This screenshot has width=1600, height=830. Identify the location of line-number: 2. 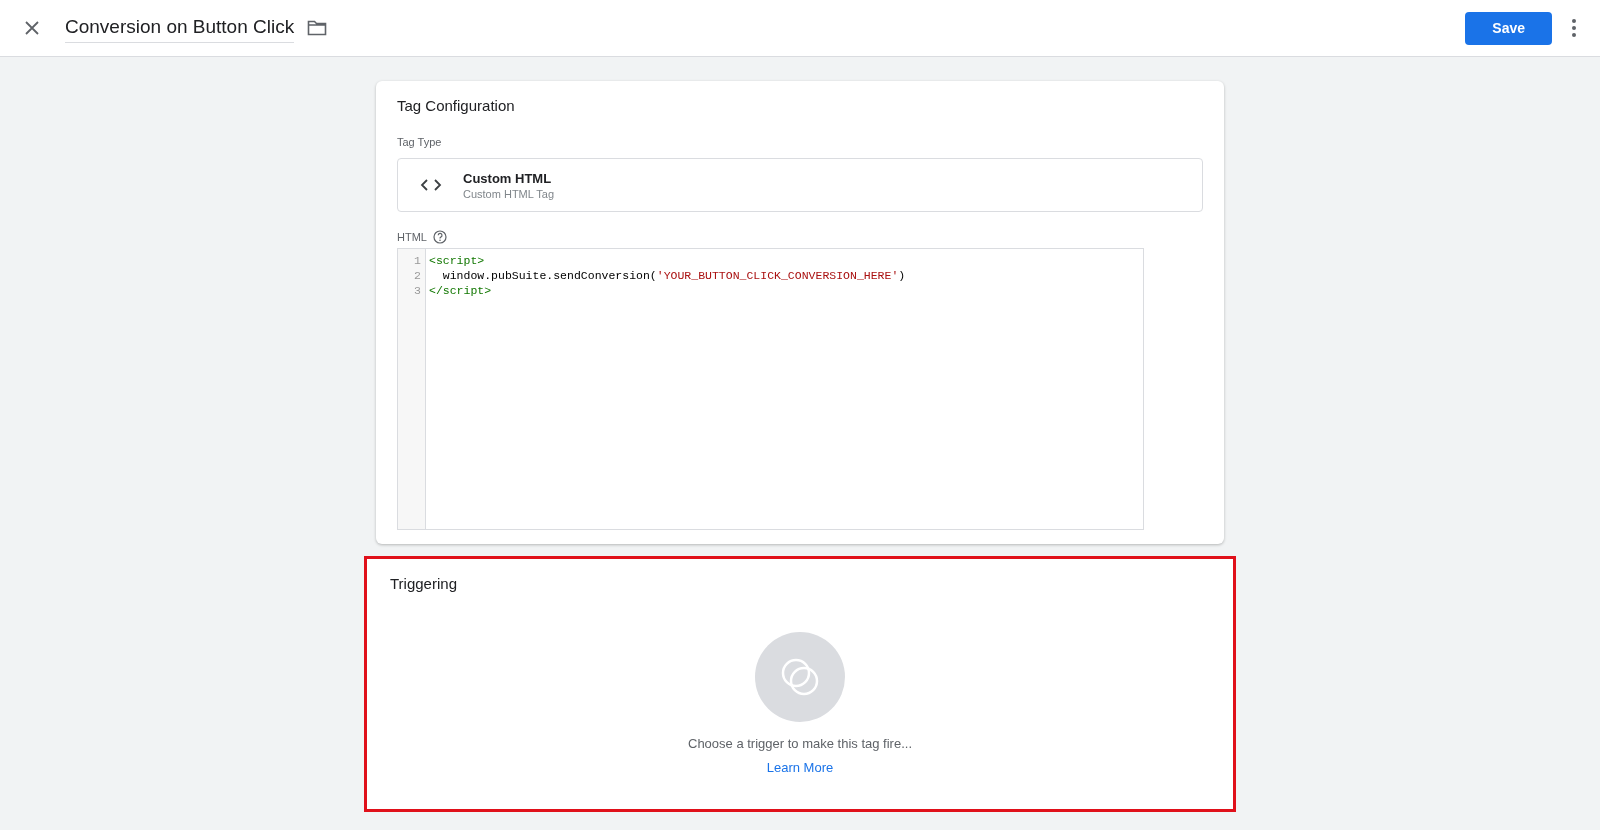
(417, 275).